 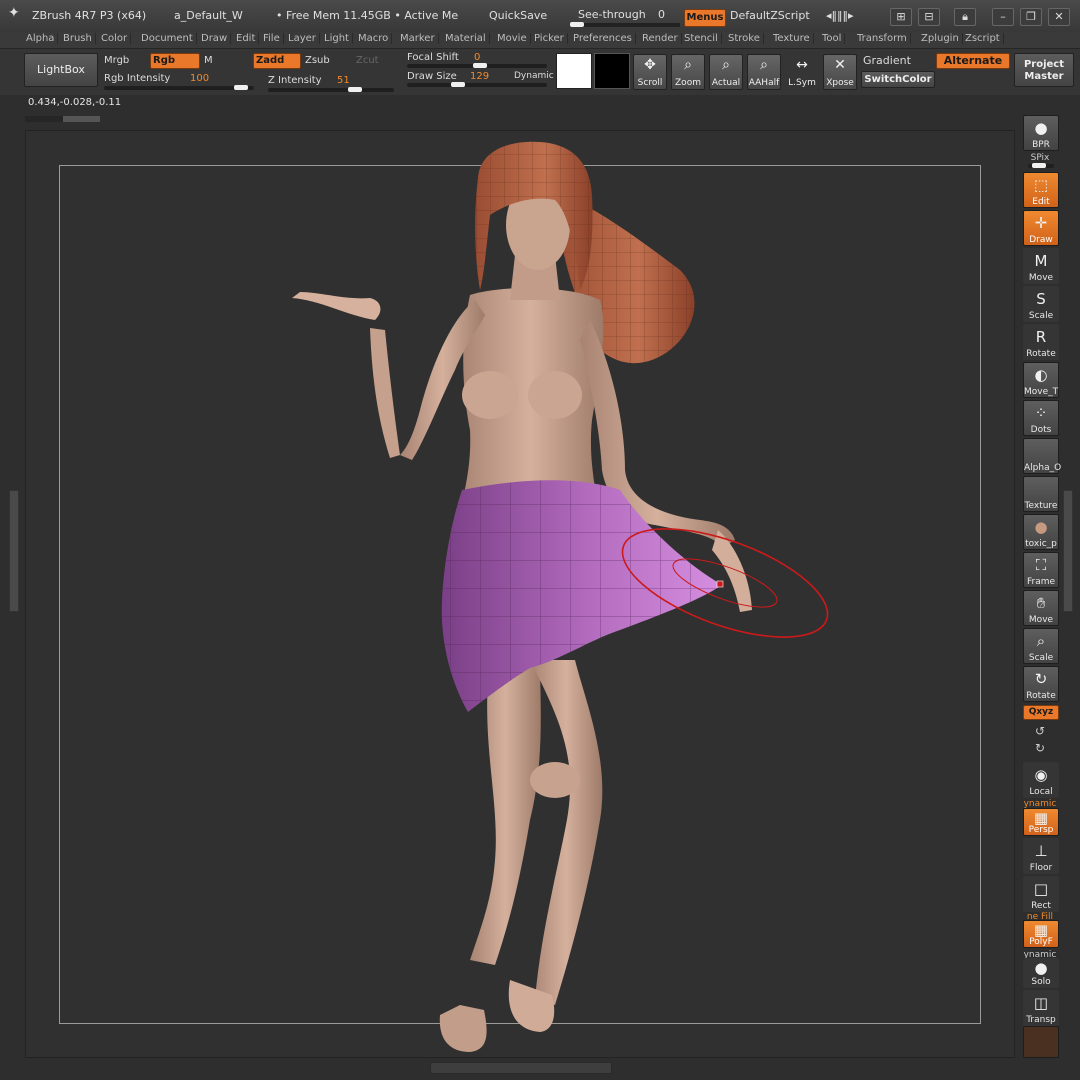 What do you see at coordinates (1041, 128) in the screenshot?
I see `bpr-sphere-icon: ●` at bounding box center [1041, 128].